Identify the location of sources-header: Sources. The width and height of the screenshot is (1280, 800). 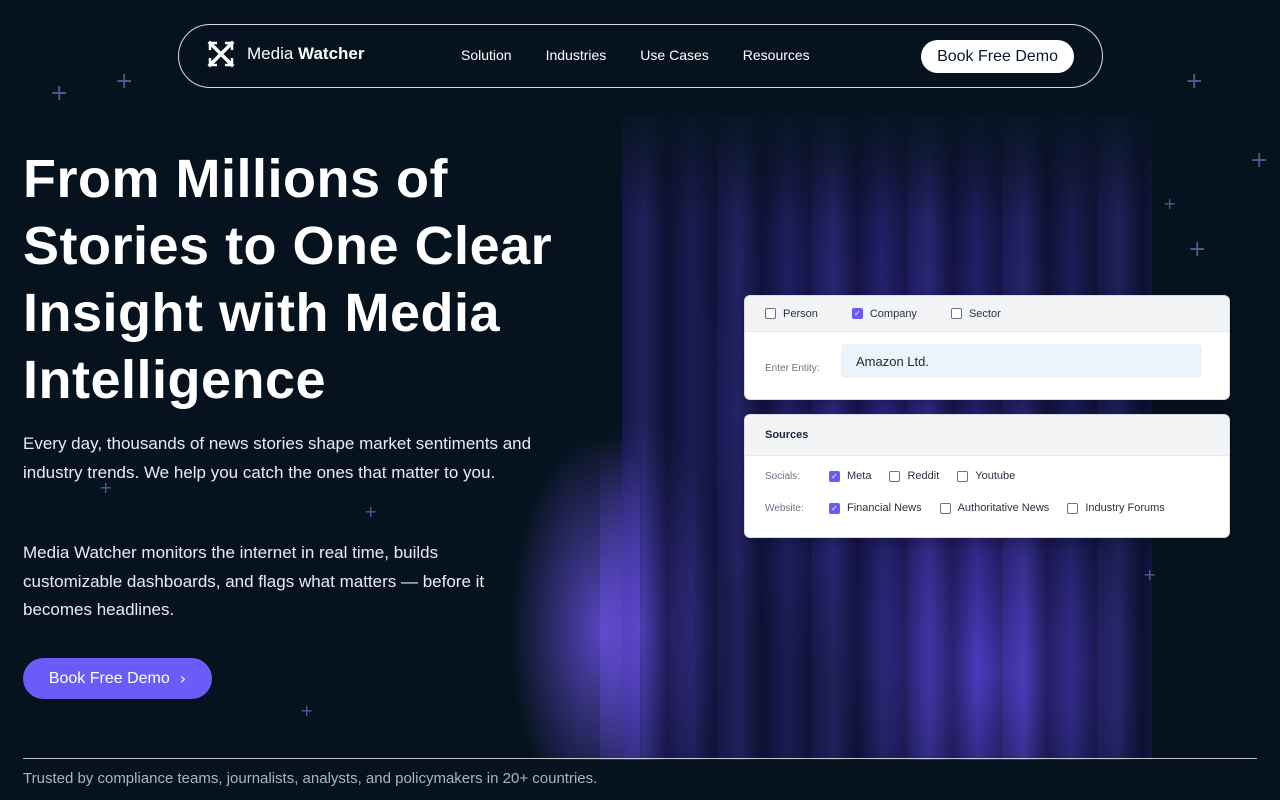
(987, 435).